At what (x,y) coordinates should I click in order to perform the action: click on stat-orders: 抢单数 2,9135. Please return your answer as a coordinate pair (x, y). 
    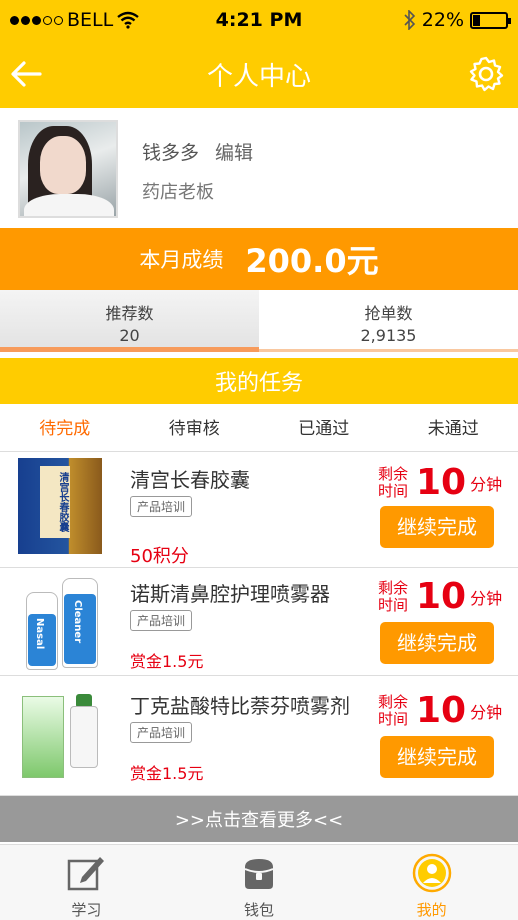
    Looking at the image, I should click on (388, 321).